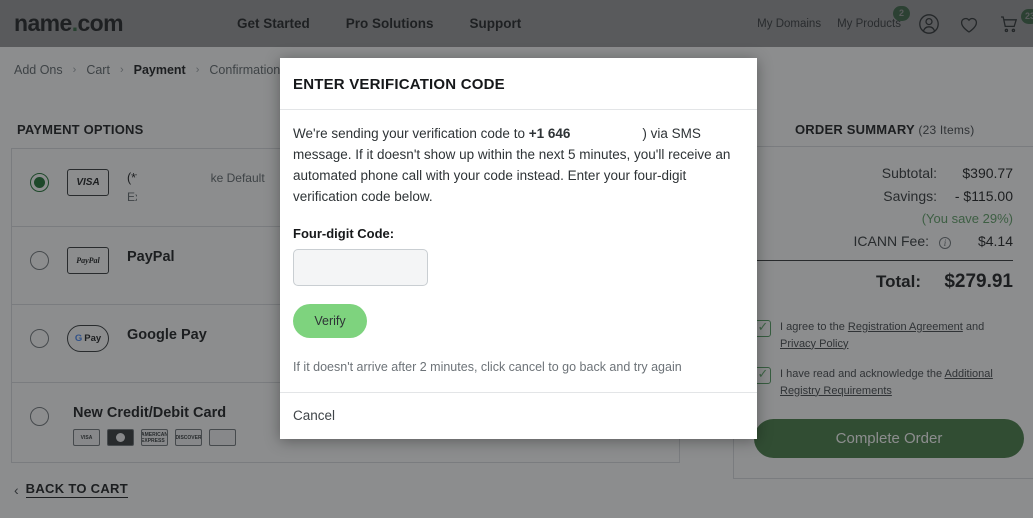 The width and height of the screenshot is (1033, 518). I want to click on modal-header: ENTER VERIFICATION CODE, so click(518, 84).